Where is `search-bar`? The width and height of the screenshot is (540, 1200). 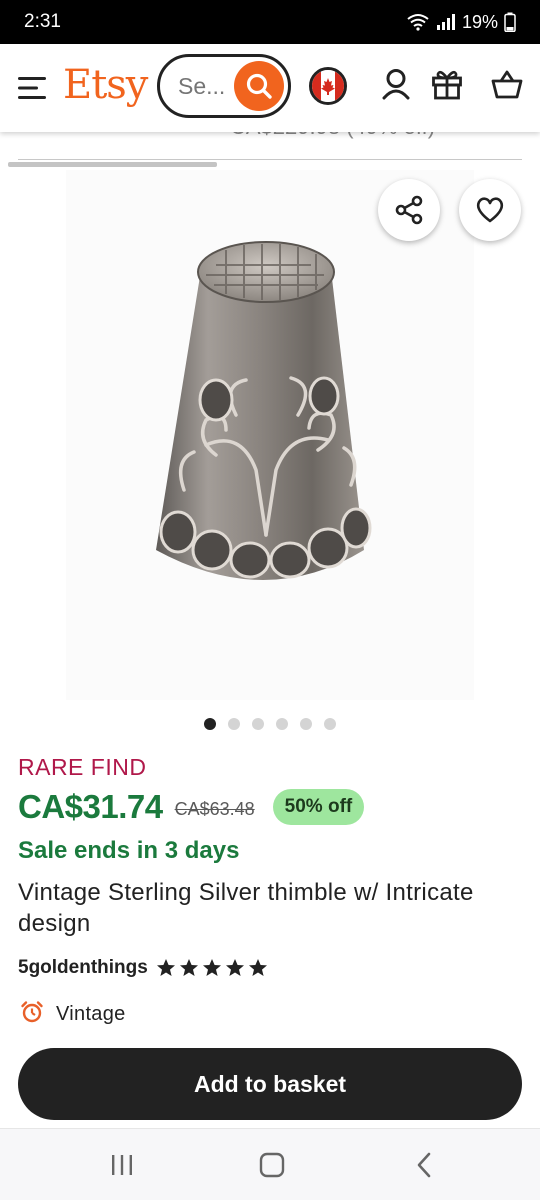
search-bar is located at coordinates (224, 86).